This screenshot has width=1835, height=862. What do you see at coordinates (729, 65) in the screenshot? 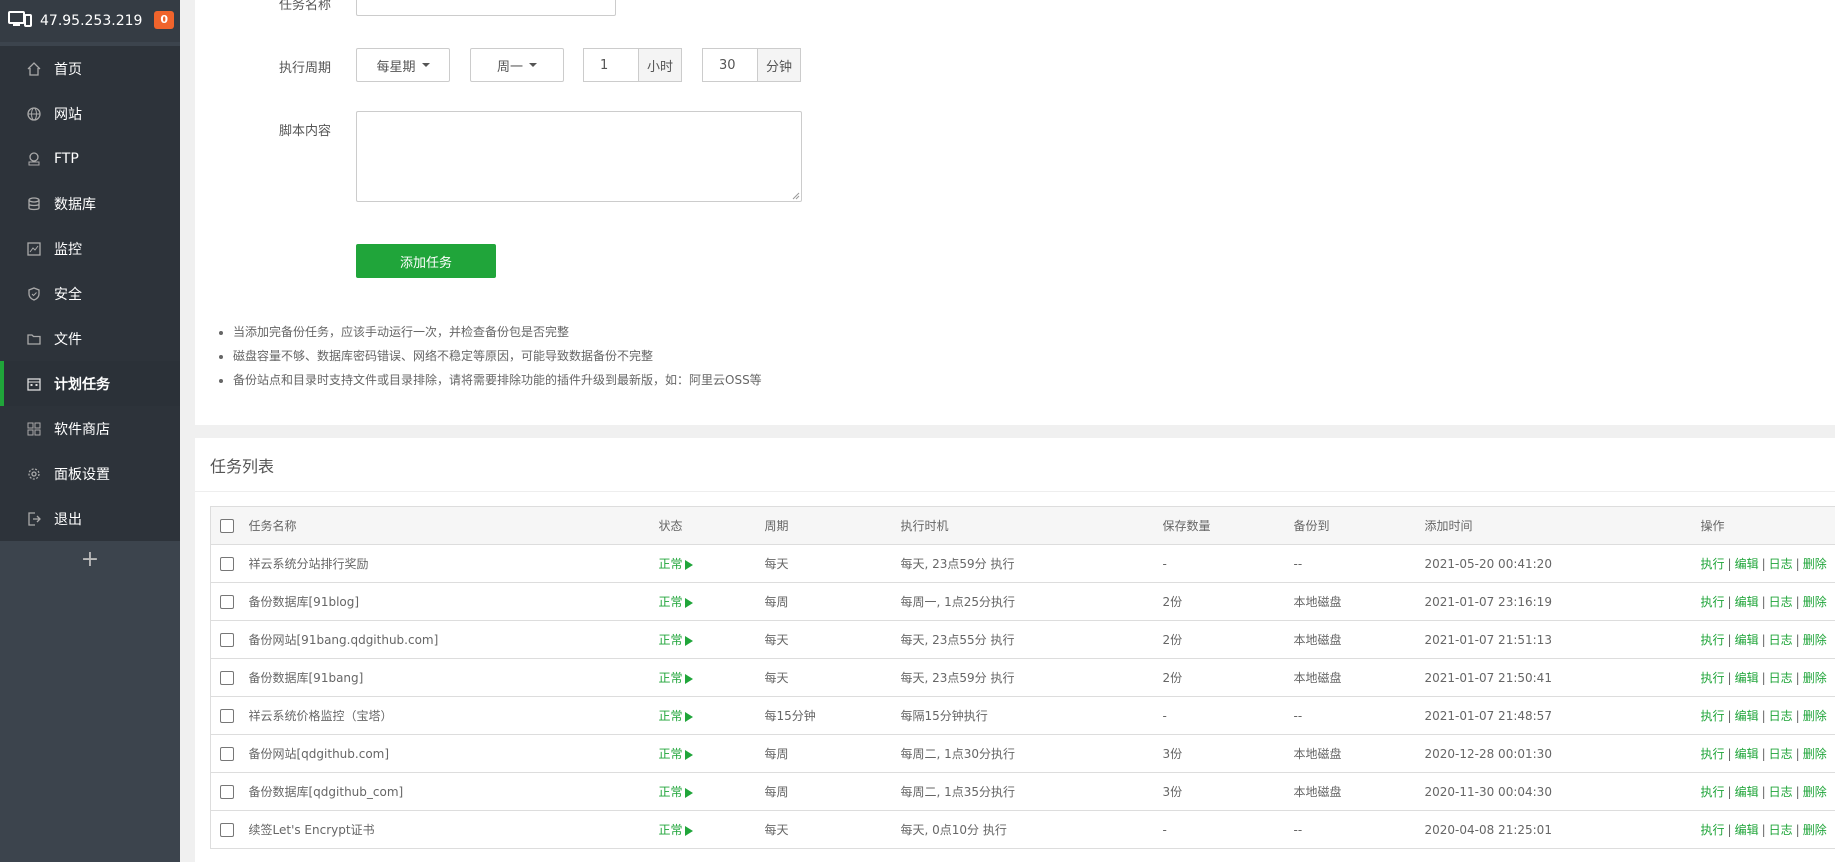
I see `minute-input: 30` at bounding box center [729, 65].